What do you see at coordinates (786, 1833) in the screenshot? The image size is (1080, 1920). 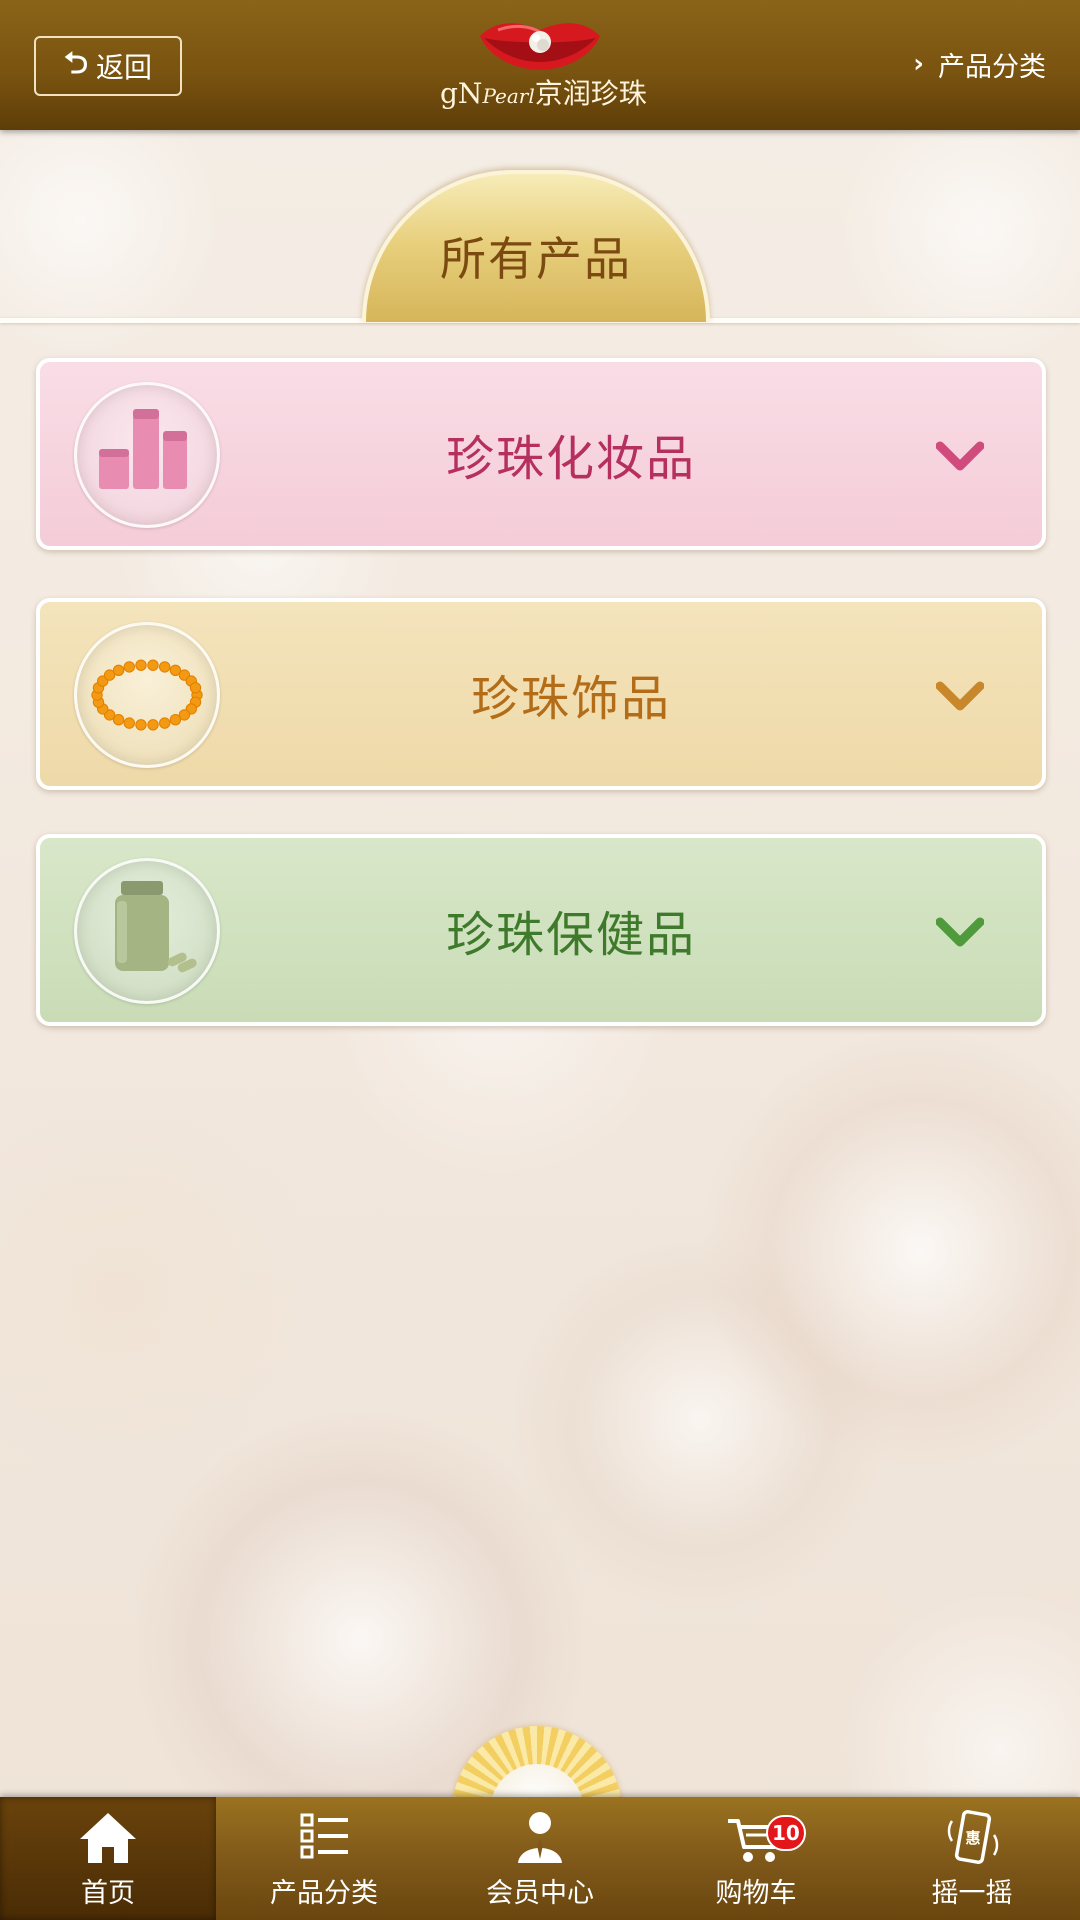 I see `cart-count-badge: 10` at bounding box center [786, 1833].